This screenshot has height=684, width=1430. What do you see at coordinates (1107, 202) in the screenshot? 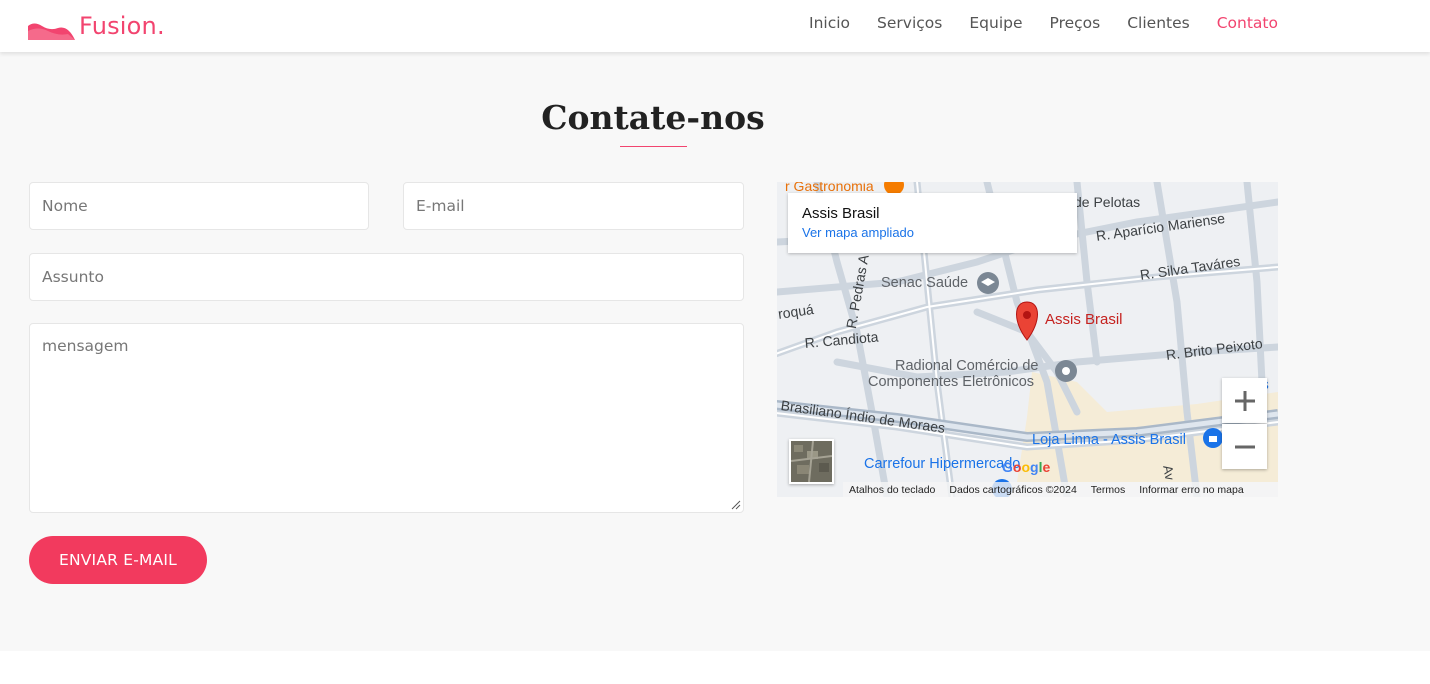
I see `map-label-pelotas: de Pelotas` at bounding box center [1107, 202].